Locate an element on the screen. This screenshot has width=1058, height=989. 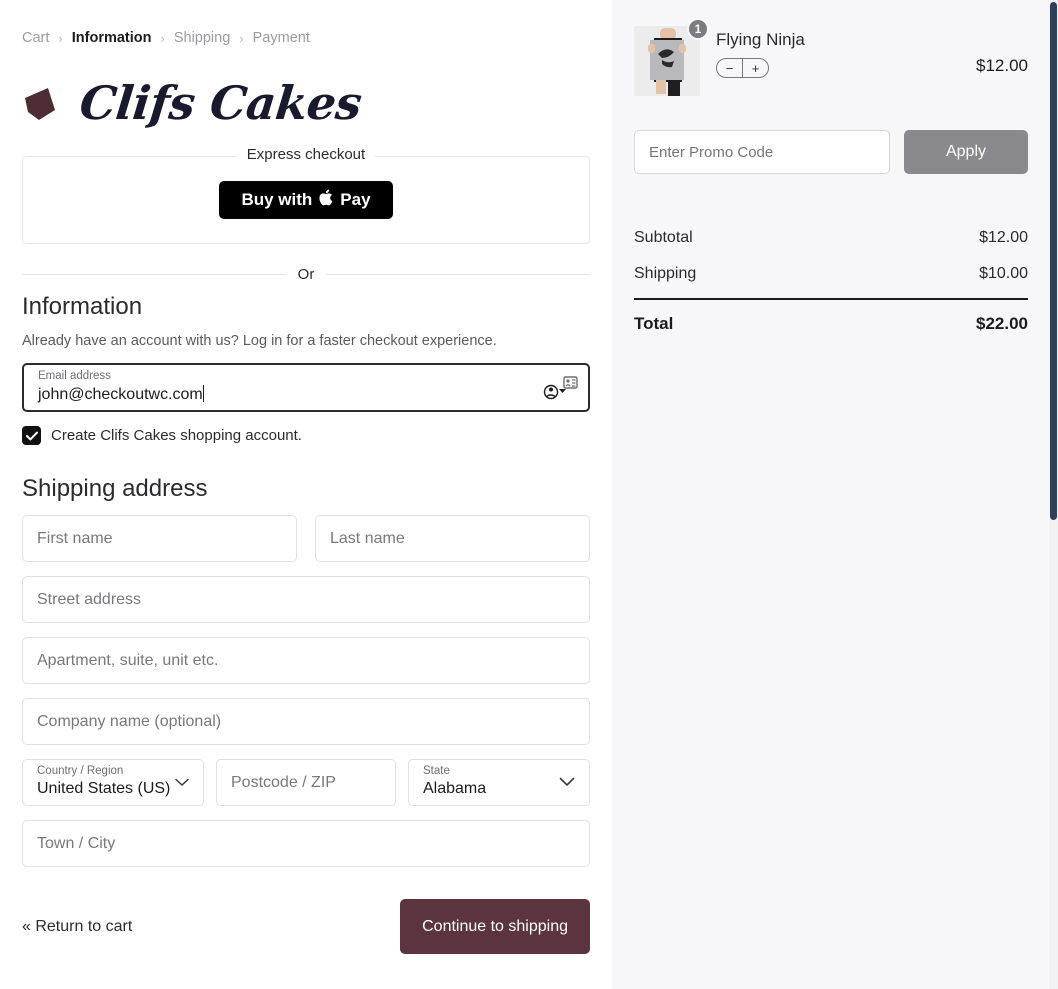
breadcrumb-item-payment: Payment is located at coordinates (281, 38).